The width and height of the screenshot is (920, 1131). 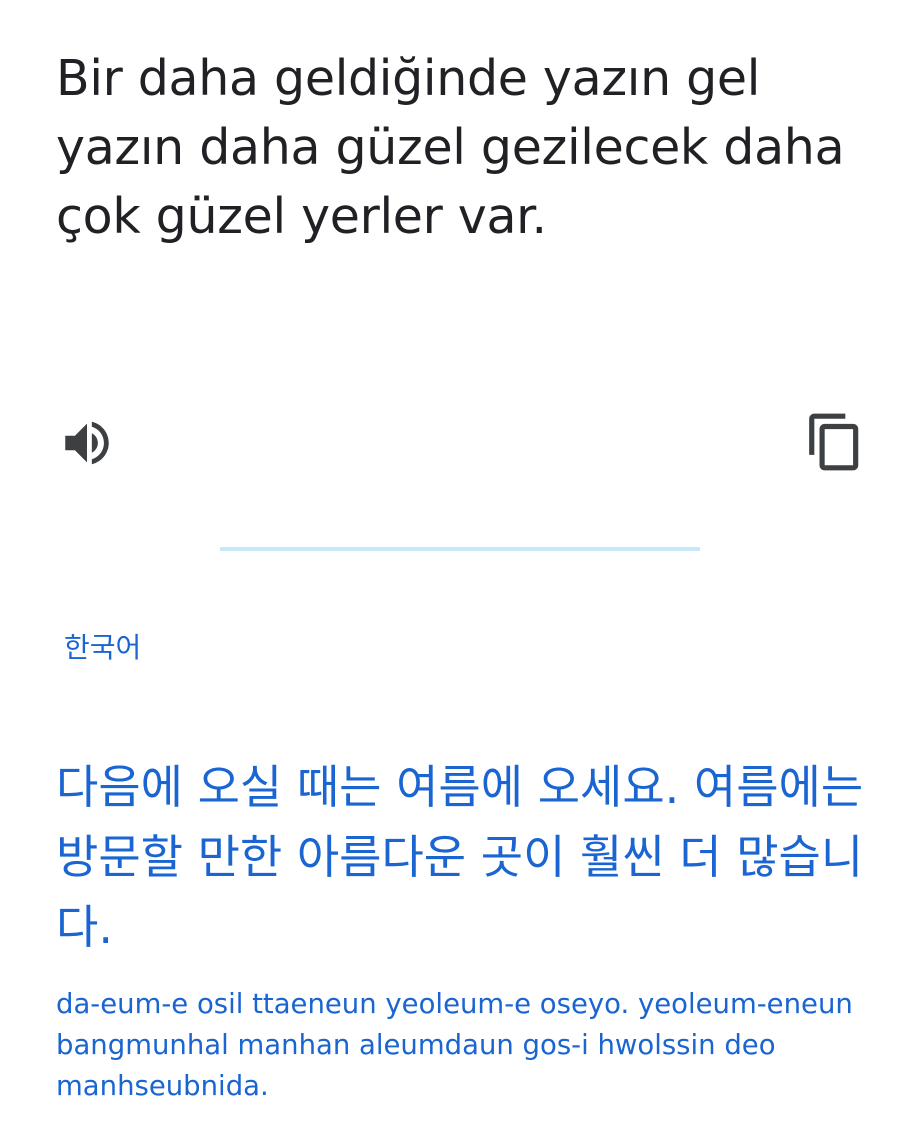 I want to click on speaker-volume-icon, so click(x=87, y=443).